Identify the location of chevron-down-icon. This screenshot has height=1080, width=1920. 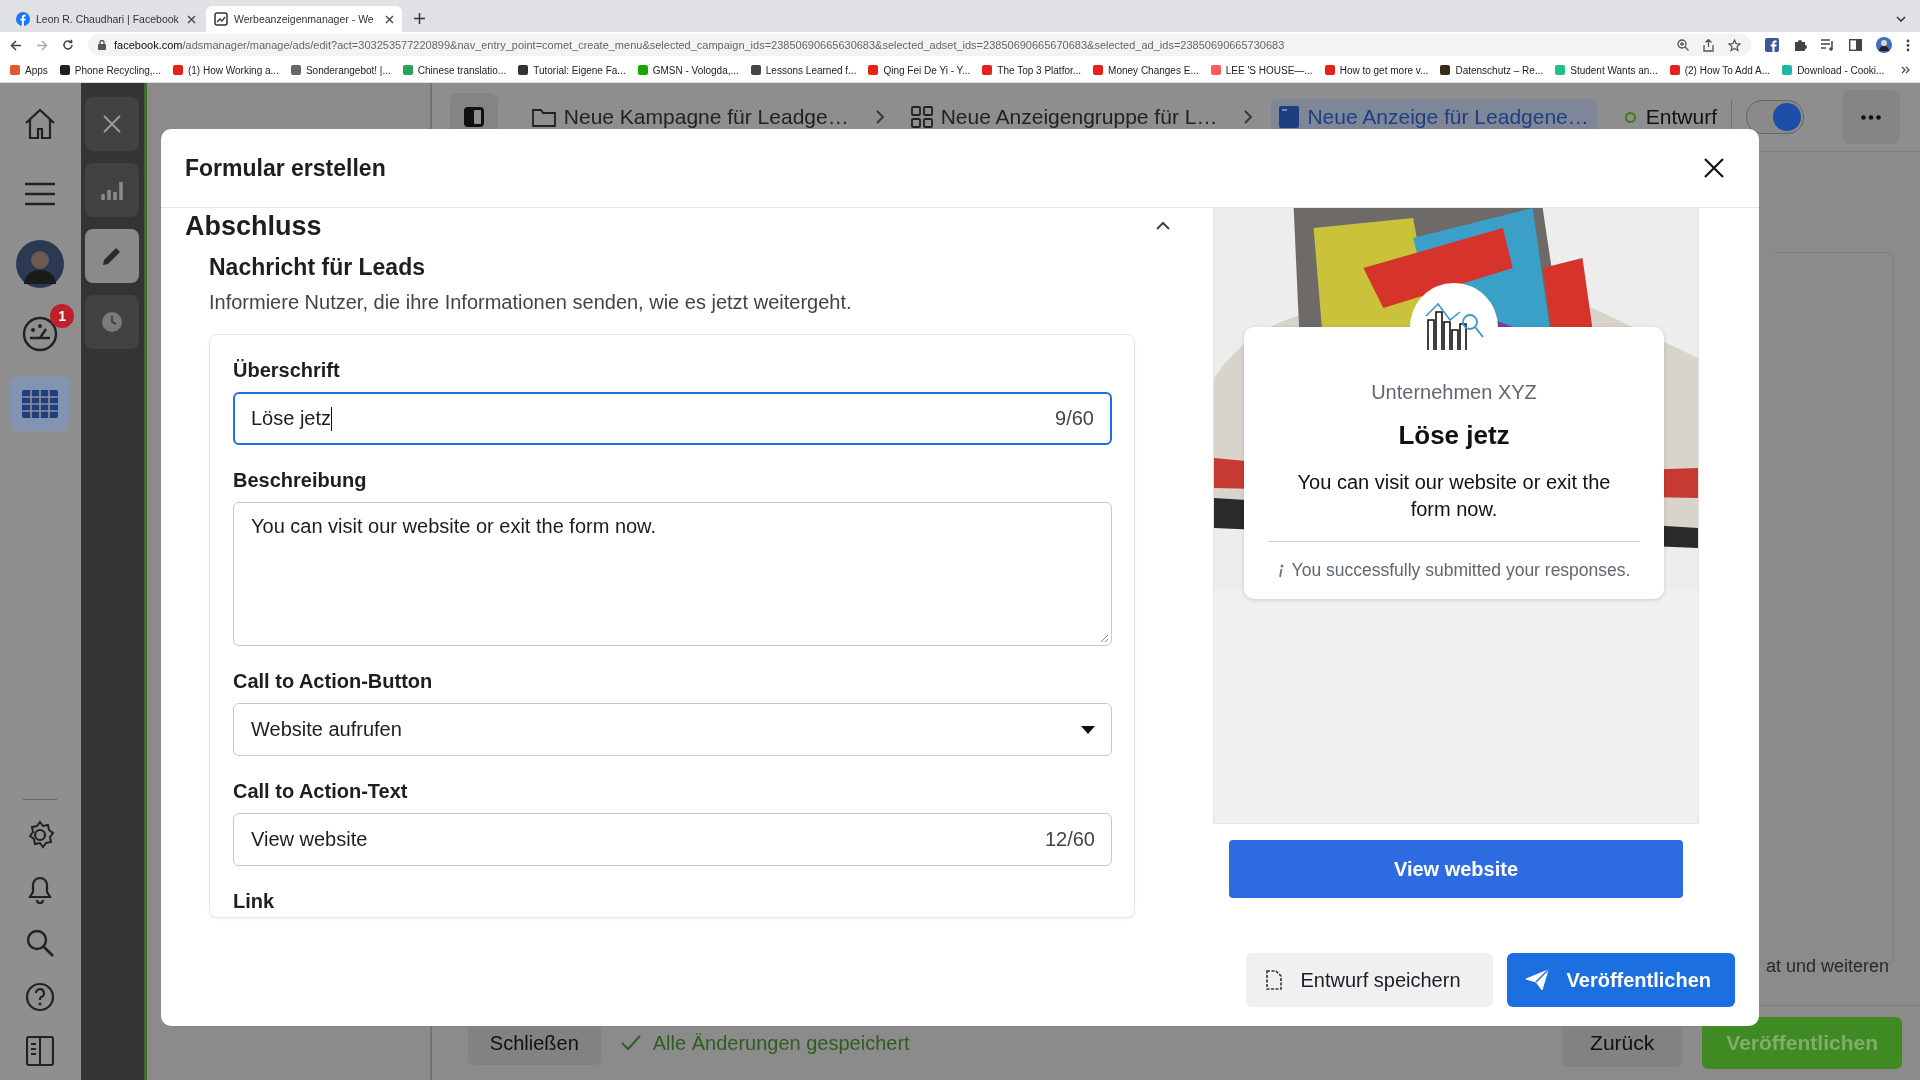
(1901, 19).